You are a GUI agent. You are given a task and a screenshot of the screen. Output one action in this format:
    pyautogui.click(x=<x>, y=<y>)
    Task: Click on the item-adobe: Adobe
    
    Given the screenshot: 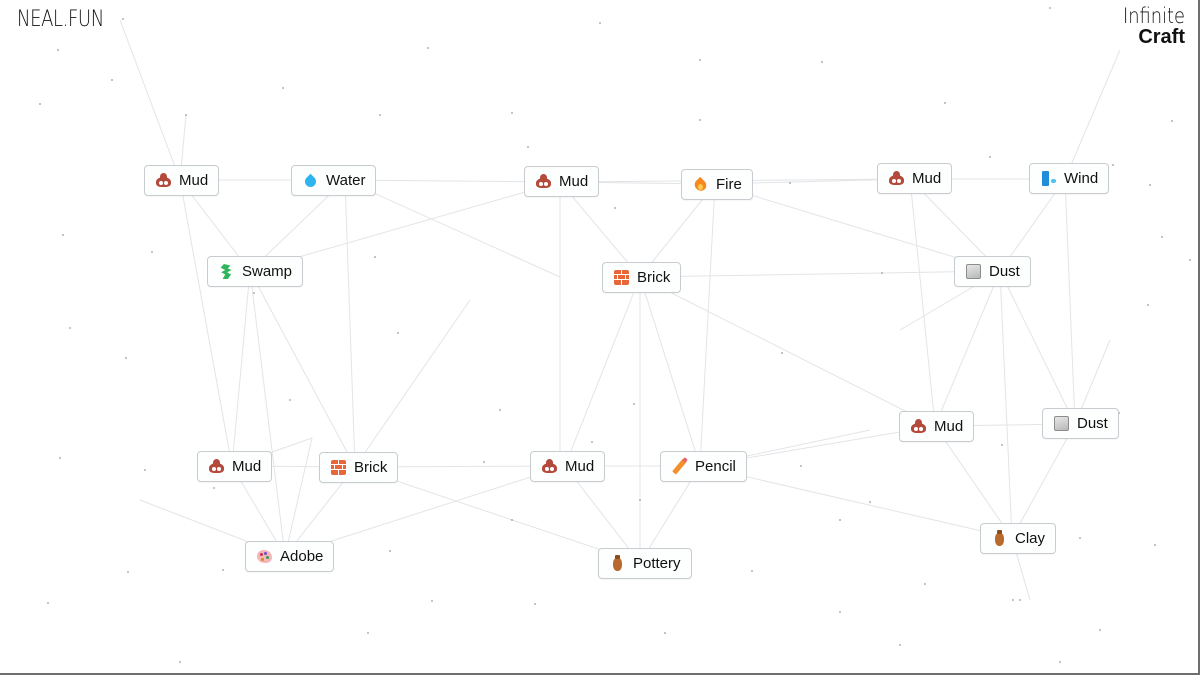 What is the action you would take?
    pyautogui.click(x=290, y=556)
    